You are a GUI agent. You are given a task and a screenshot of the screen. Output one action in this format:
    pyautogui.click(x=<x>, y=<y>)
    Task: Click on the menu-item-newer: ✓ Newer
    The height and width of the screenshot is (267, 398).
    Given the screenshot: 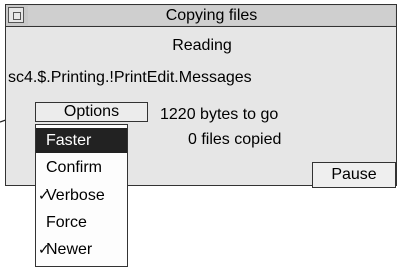 What is the action you would take?
    pyautogui.click(x=81, y=249)
    